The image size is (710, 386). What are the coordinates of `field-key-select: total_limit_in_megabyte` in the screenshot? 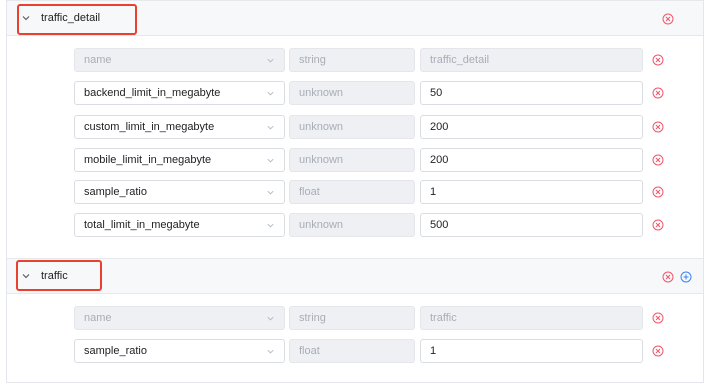 It's located at (179, 225).